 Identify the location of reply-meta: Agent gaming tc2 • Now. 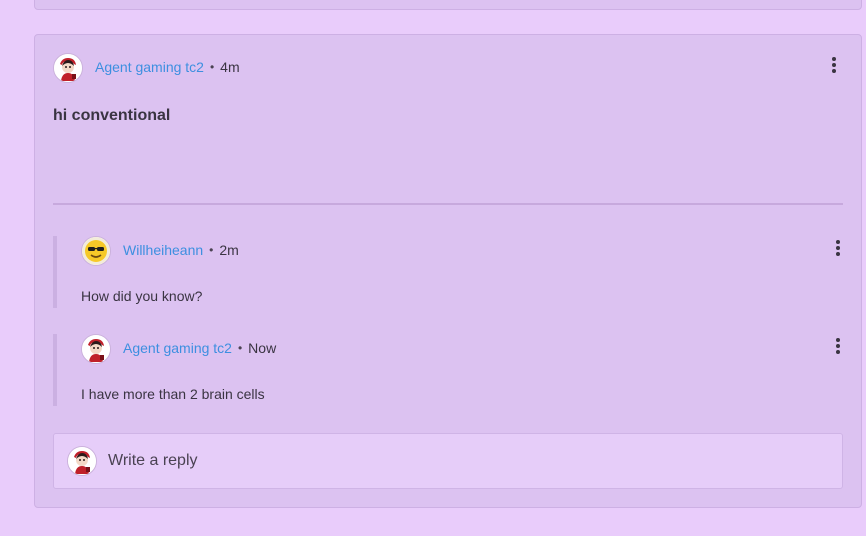
(199, 348).